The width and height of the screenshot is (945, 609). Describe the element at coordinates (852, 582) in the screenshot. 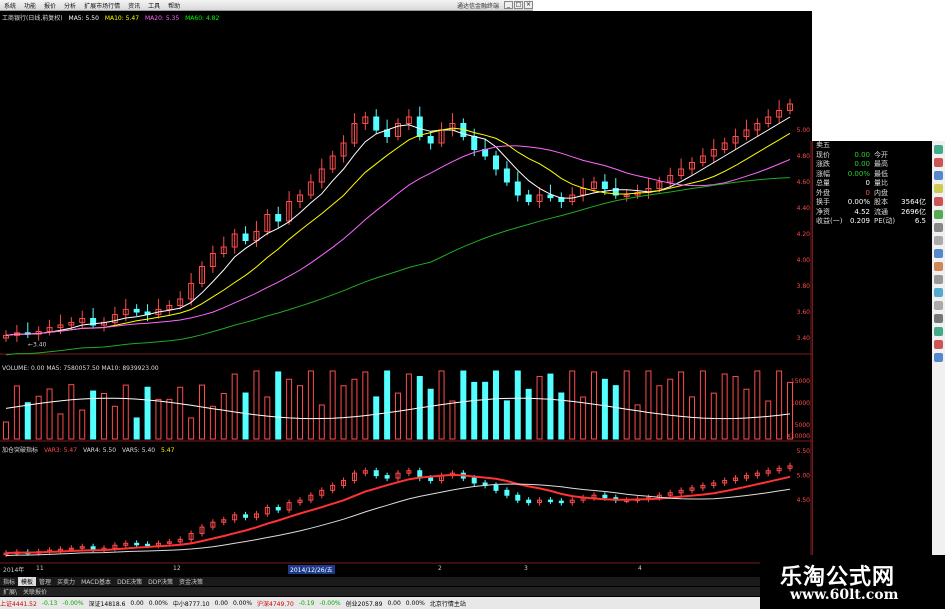

I see `site-watermark: 乐淘公式网 www.60lt.com` at that location.